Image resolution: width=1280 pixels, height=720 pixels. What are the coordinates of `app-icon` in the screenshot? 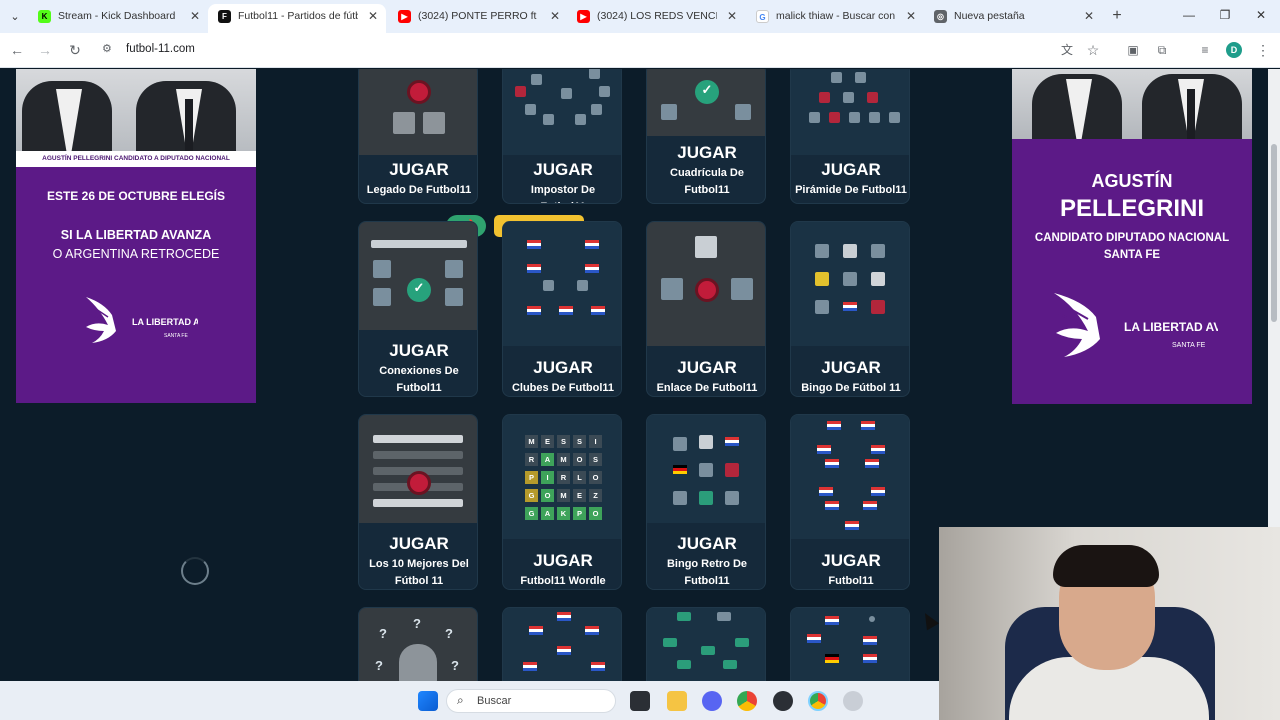 It's located at (783, 701).